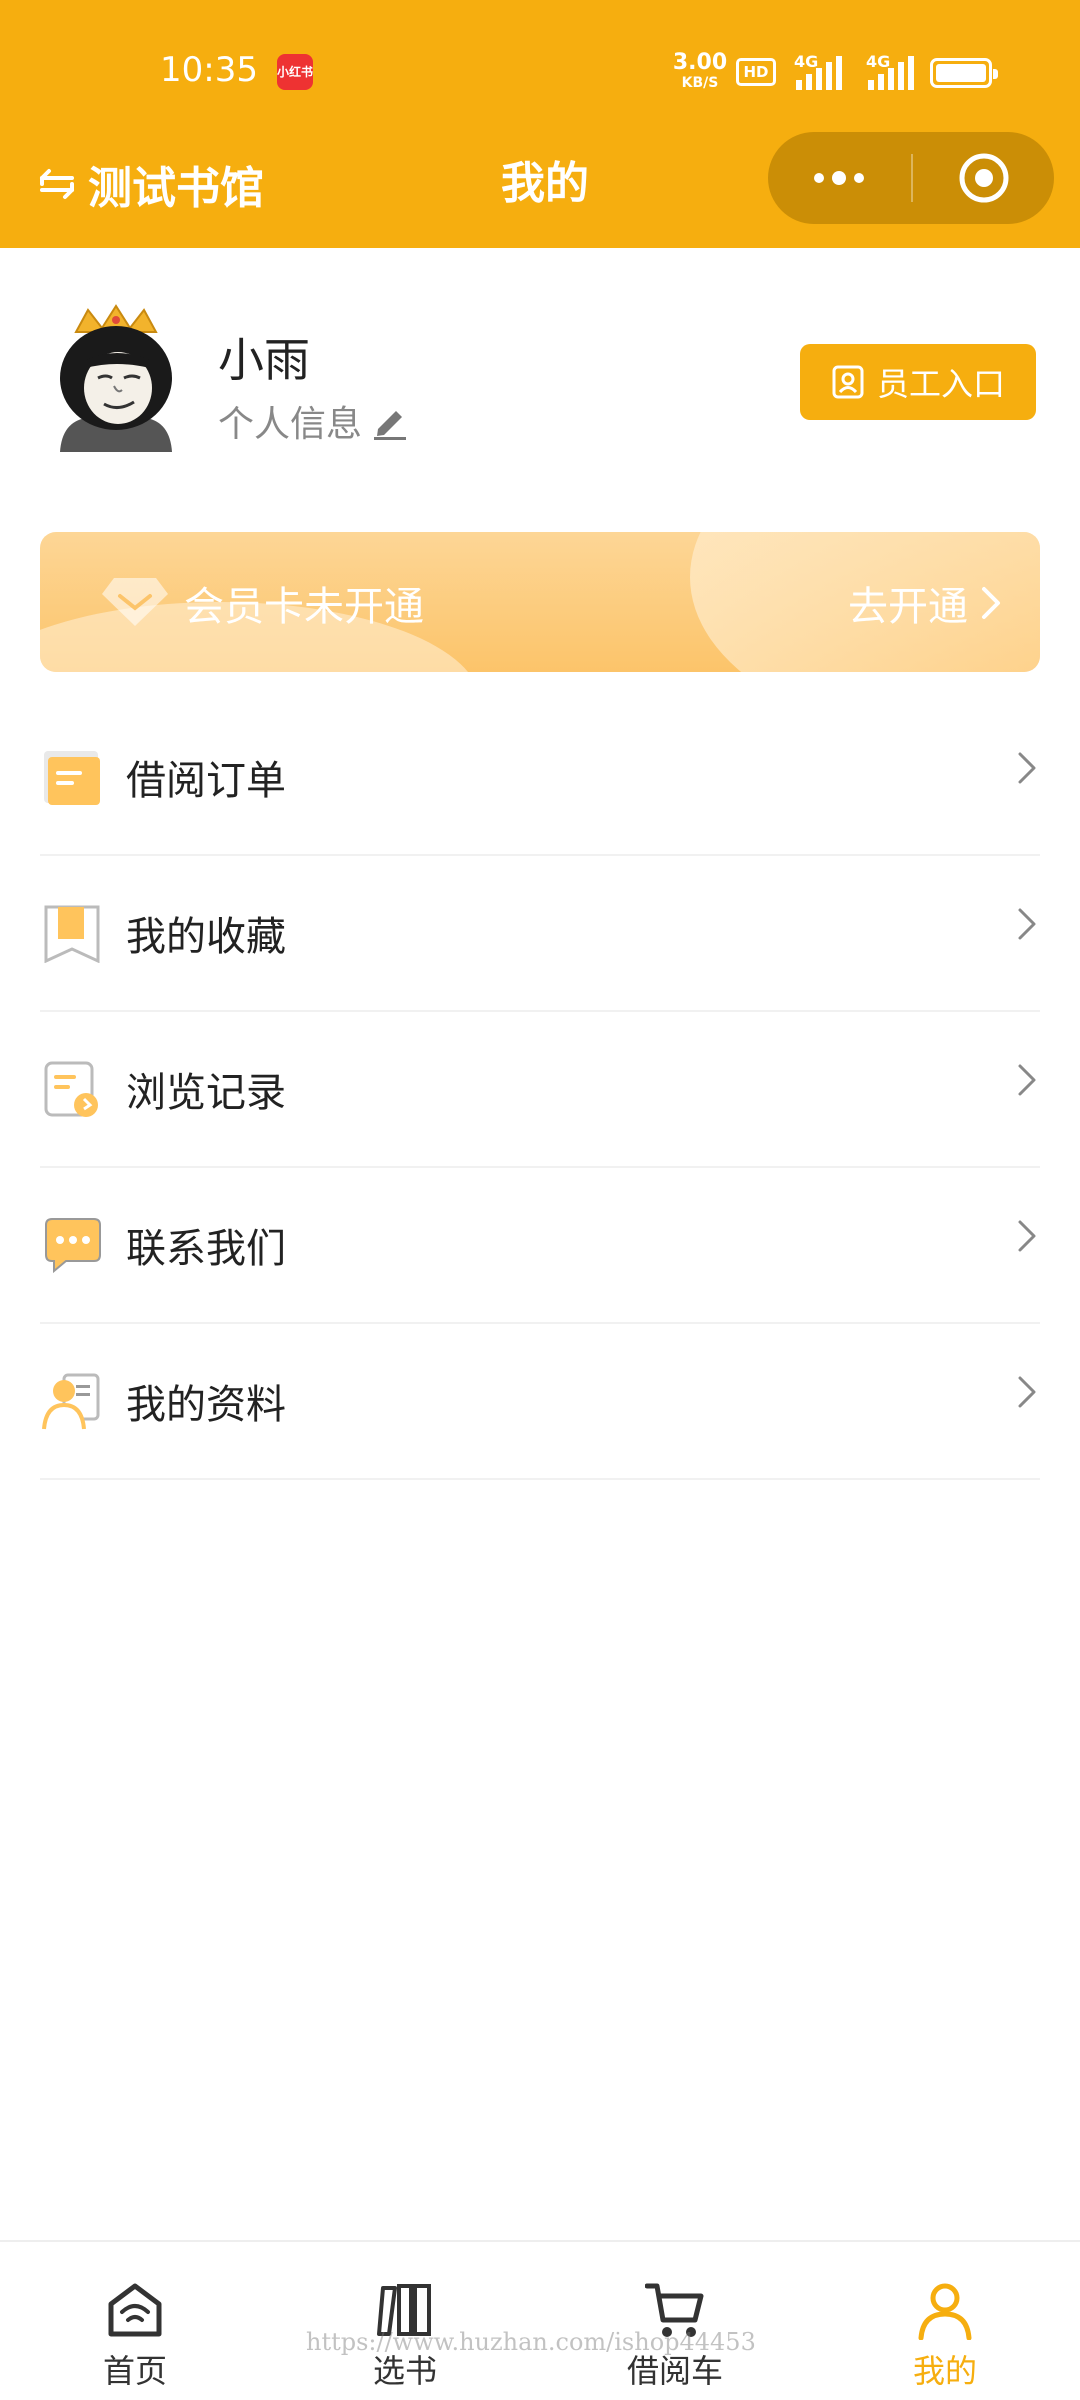 The height and width of the screenshot is (2400, 1080). Describe the element at coordinates (71, 1401) in the screenshot. I see `profile-icon` at that location.